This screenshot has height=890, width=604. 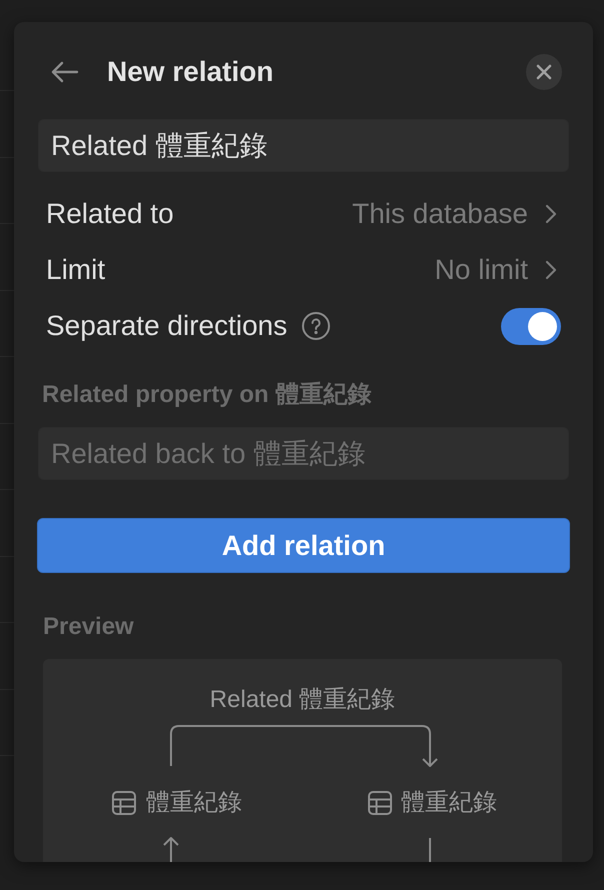 I want to click on source-database: 體重紀錄, so click(x=194, y=803).